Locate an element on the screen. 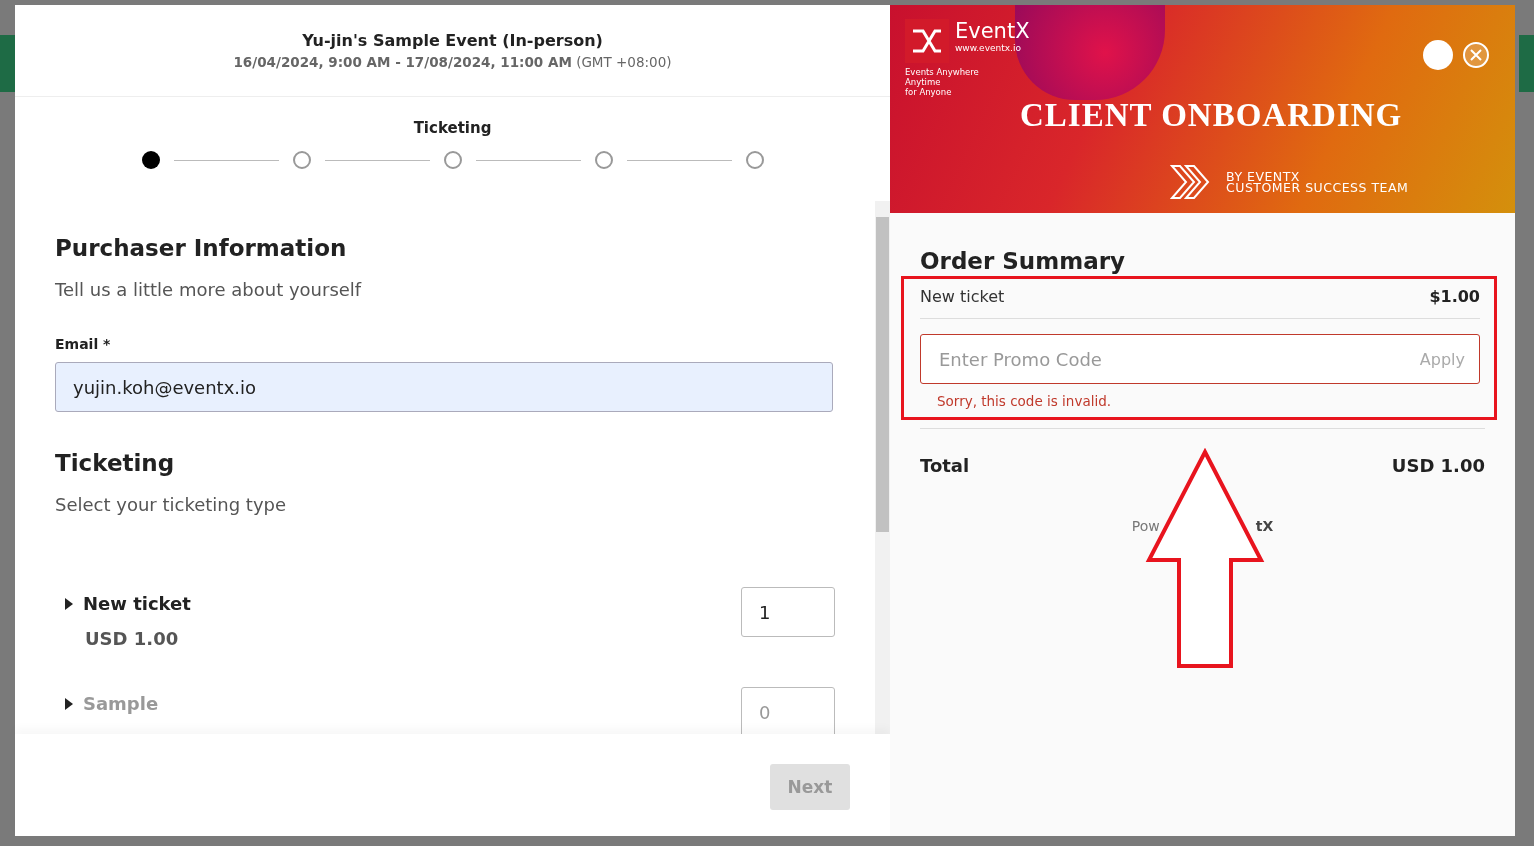 The image size is (1534, 846). brand-url: www.eventx.io is located at coordinates (988, 48).